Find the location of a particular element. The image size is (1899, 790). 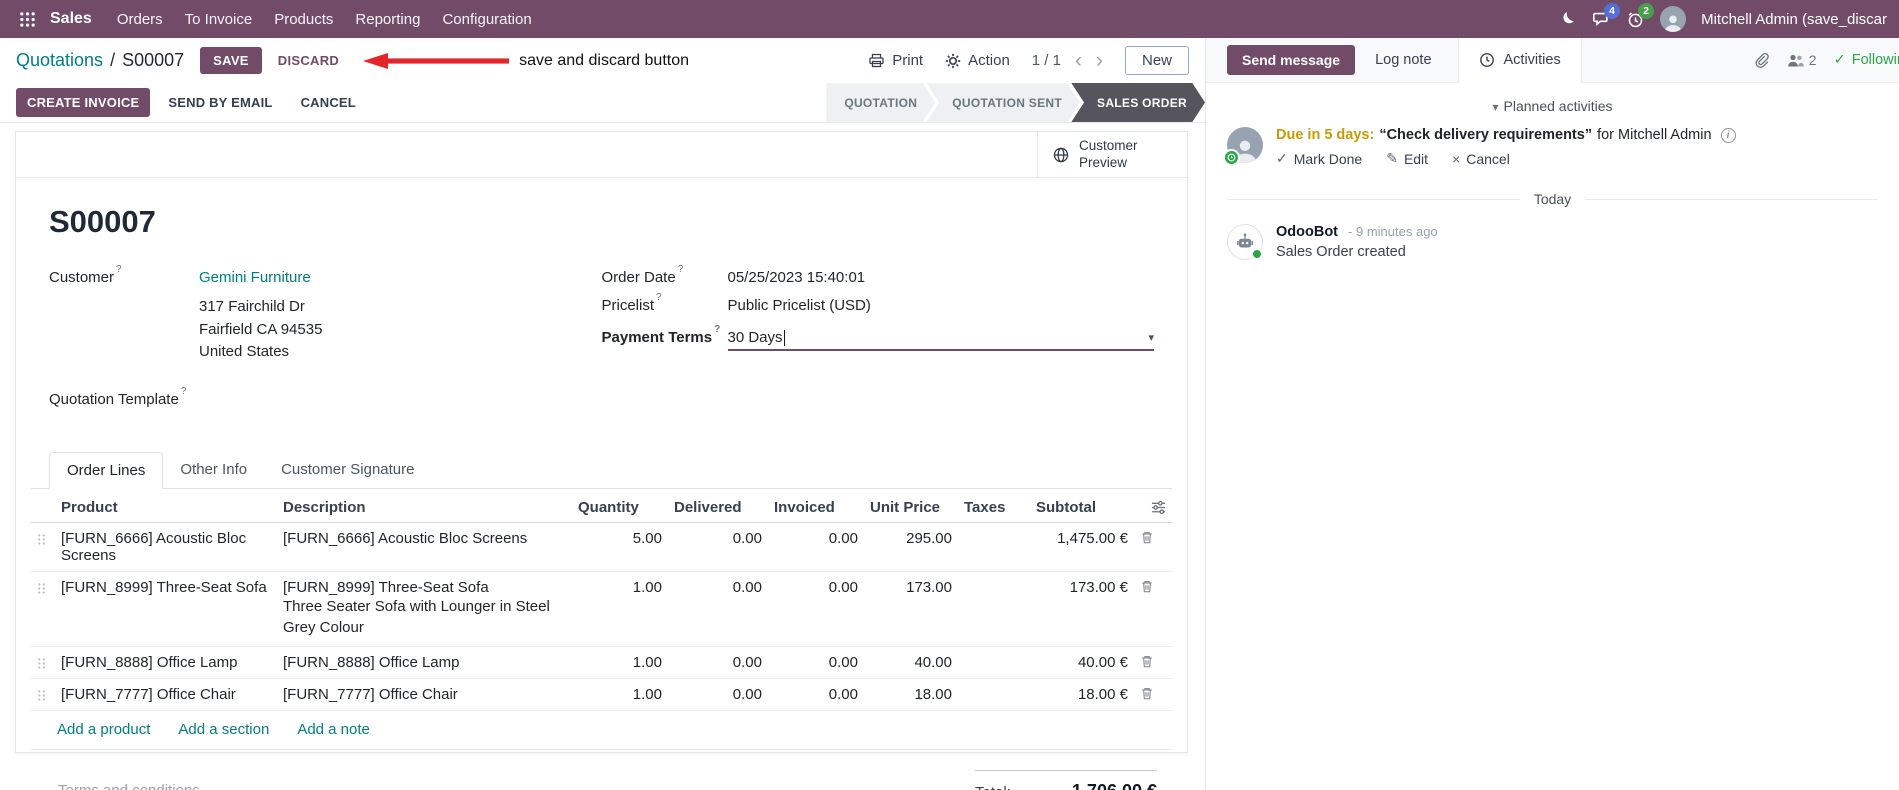

discard-button: DISCARD is located at coordinates (308, 60).